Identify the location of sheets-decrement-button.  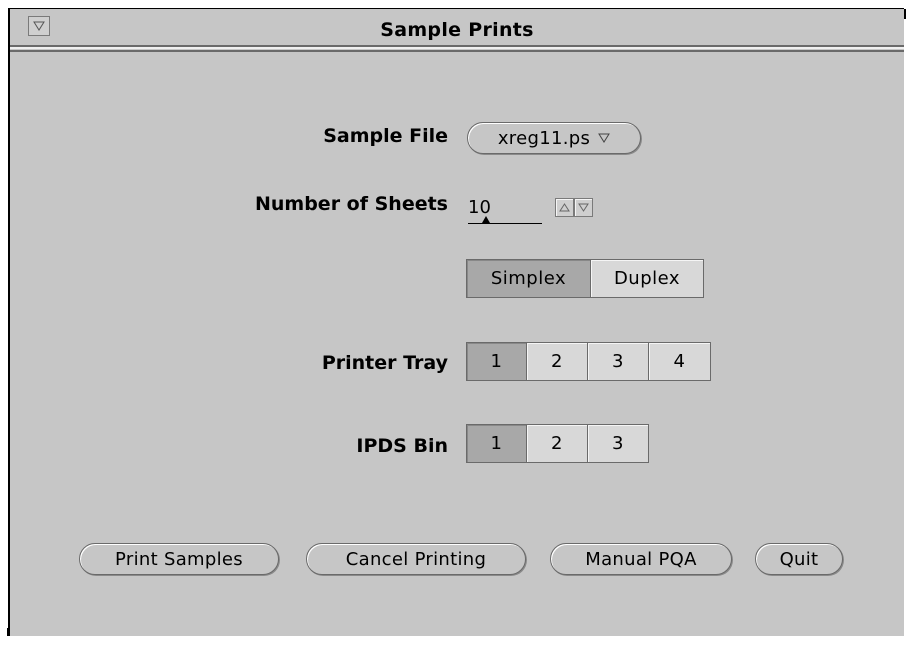
(583, 207).